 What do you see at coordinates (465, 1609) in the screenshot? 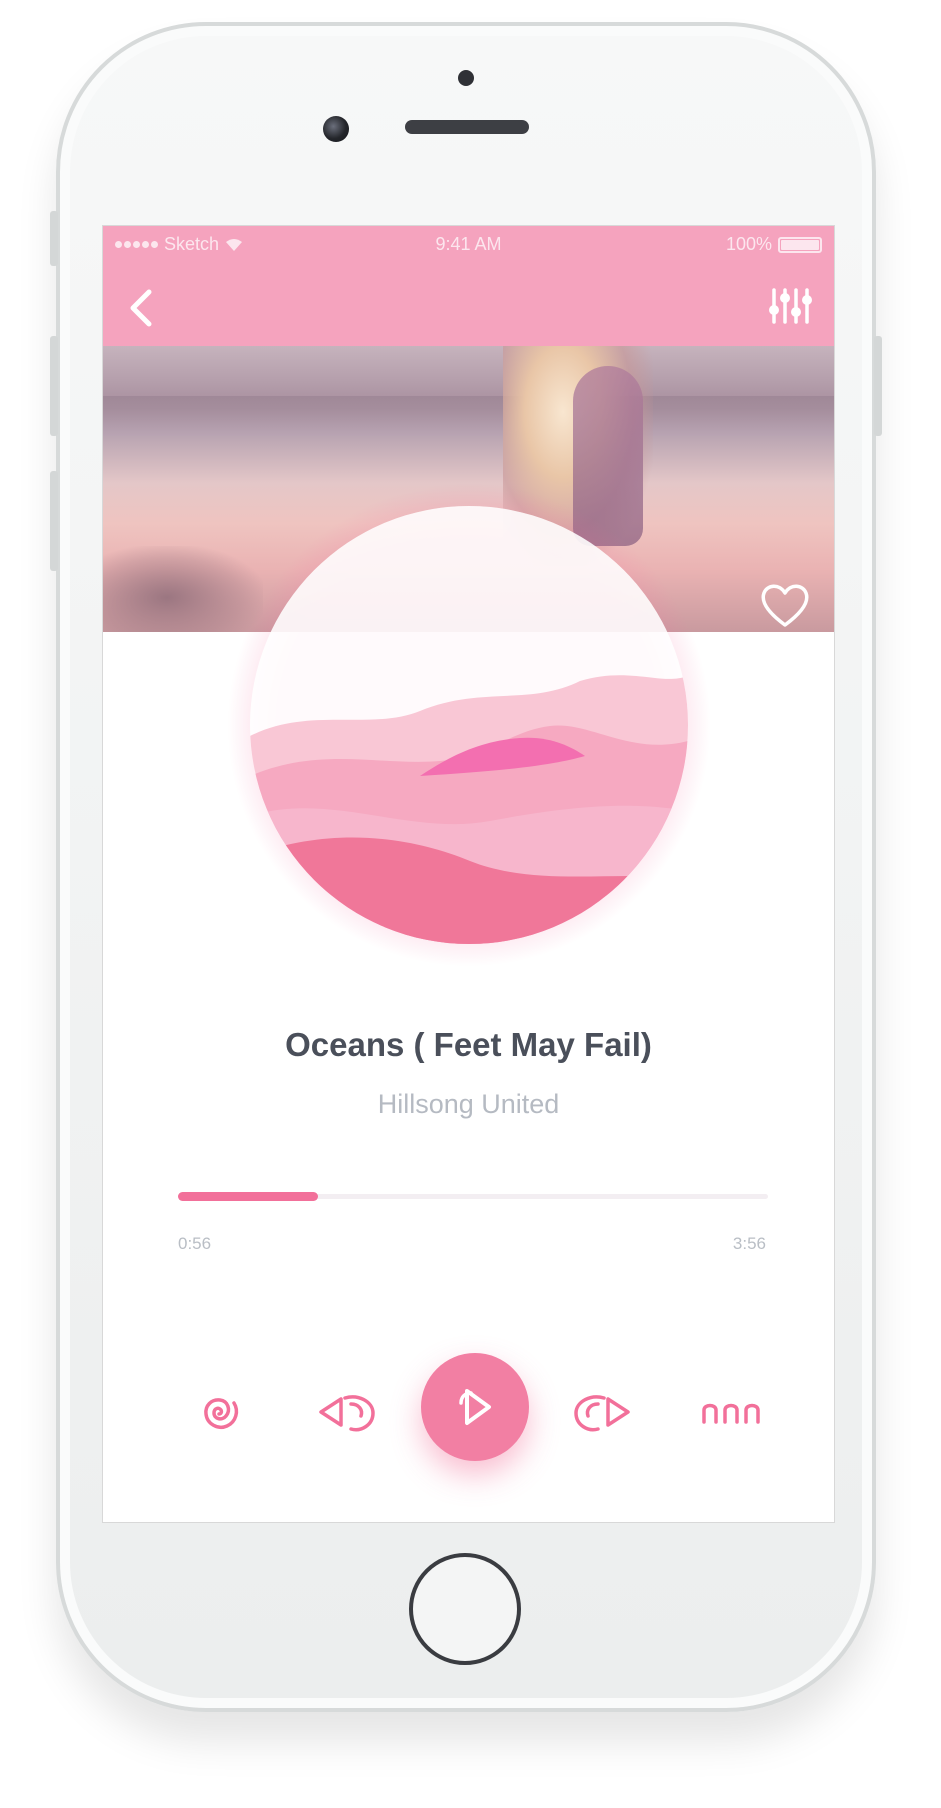
I see `home-button` at bounding box center [465, 1609].